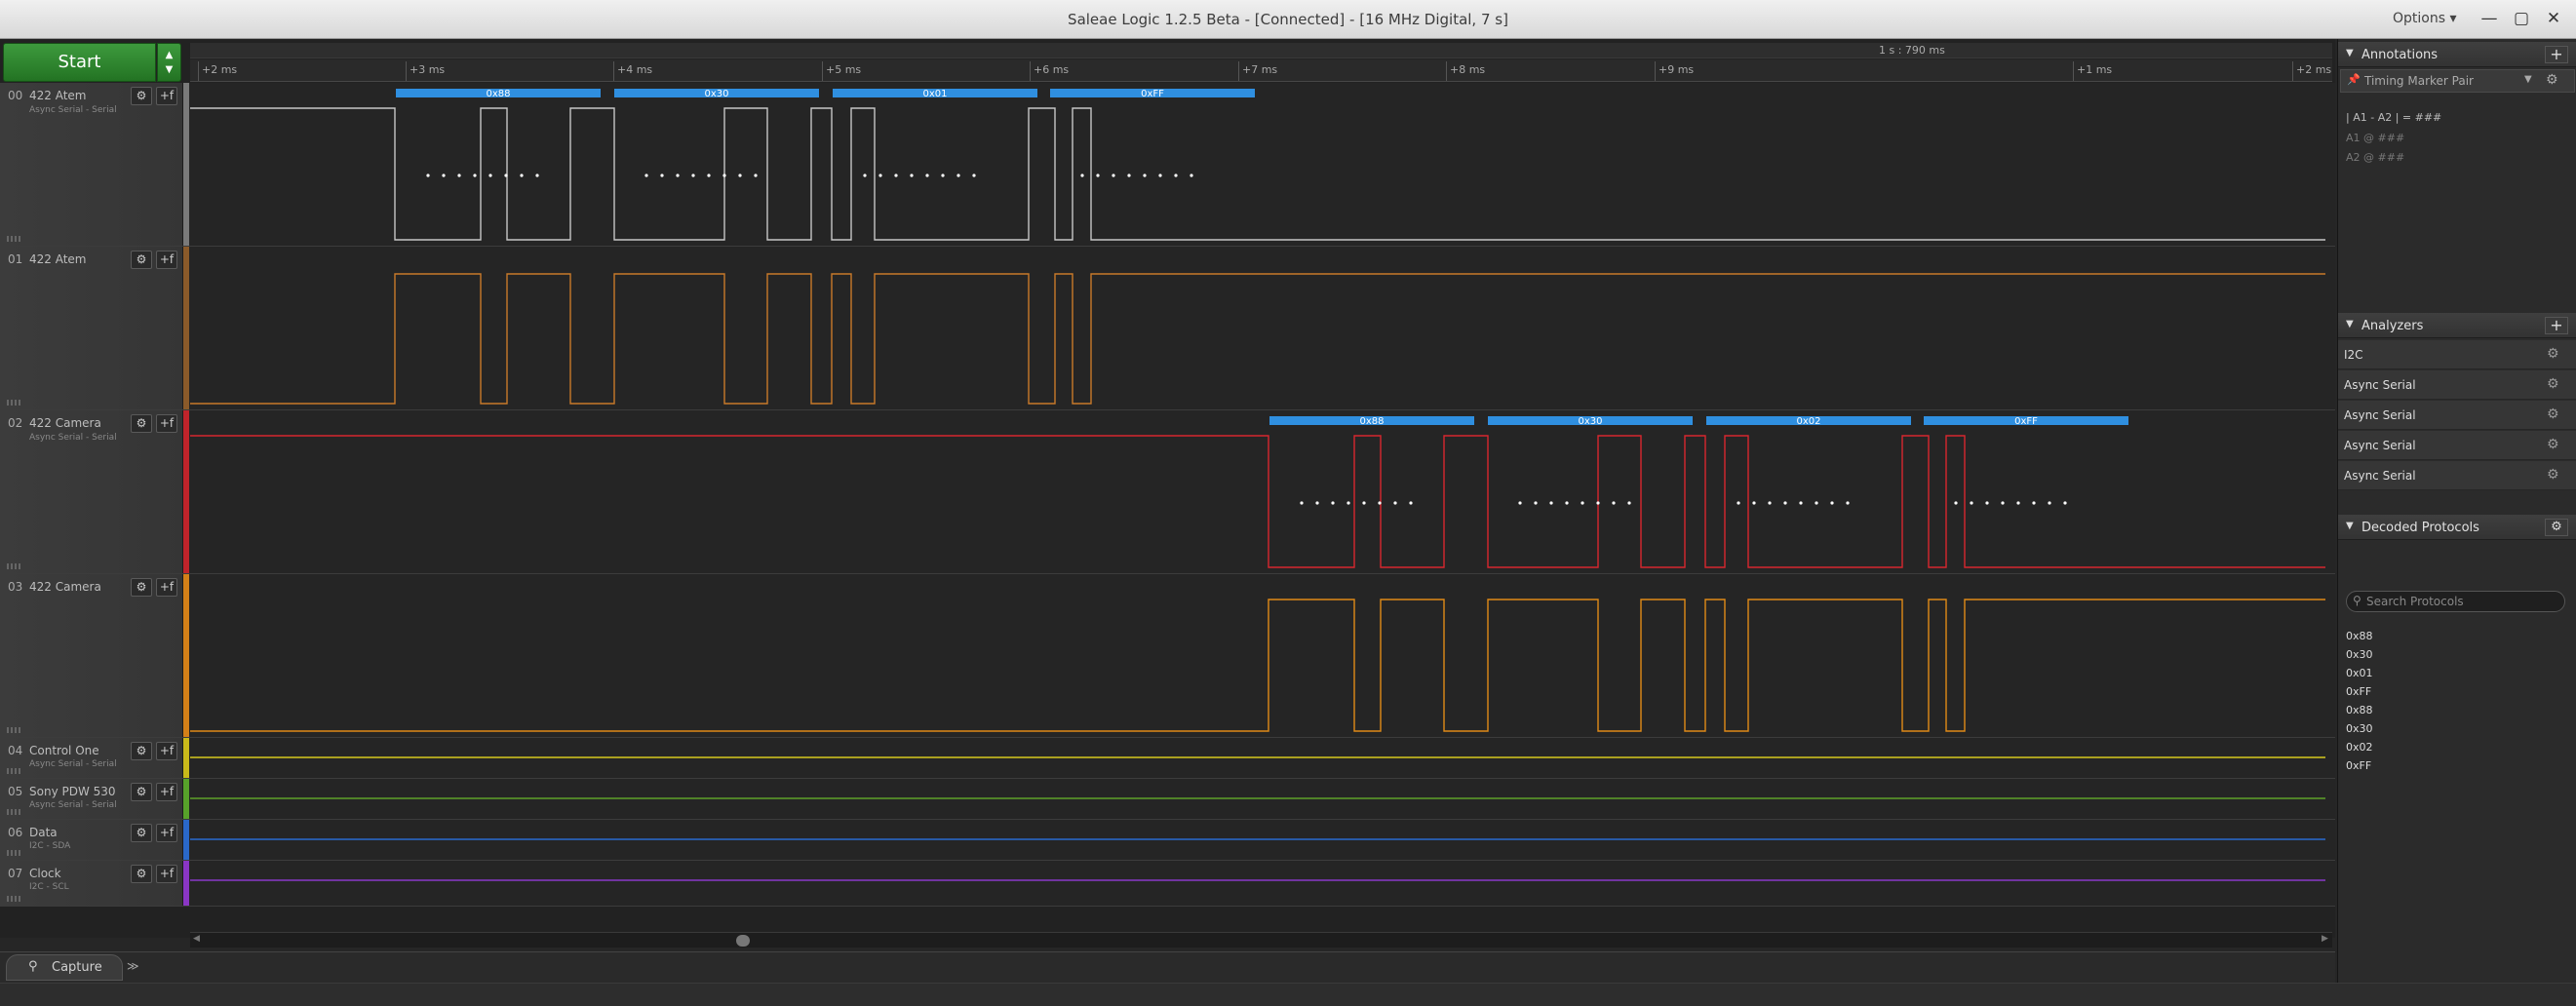 Image resolution: width=2576 pixels, height=1006 pixels. What do you see at coordinates (169, 62) in the screenshot?
I see `start-options-button: ▲ ▼` at bounding box center [169, 62].